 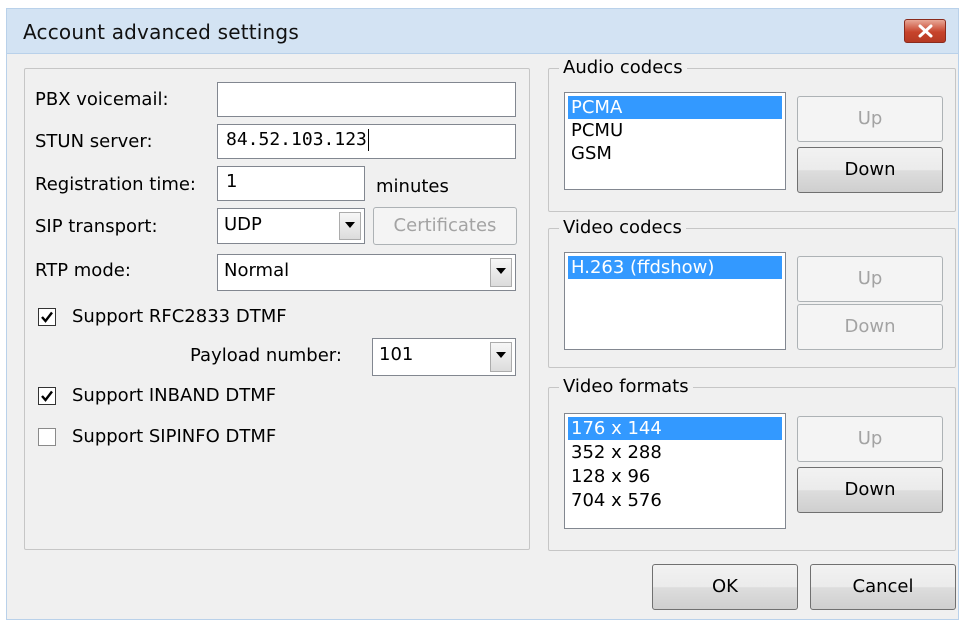 I want to click on pbx-voicemail-input, so click(x=366, y=99).